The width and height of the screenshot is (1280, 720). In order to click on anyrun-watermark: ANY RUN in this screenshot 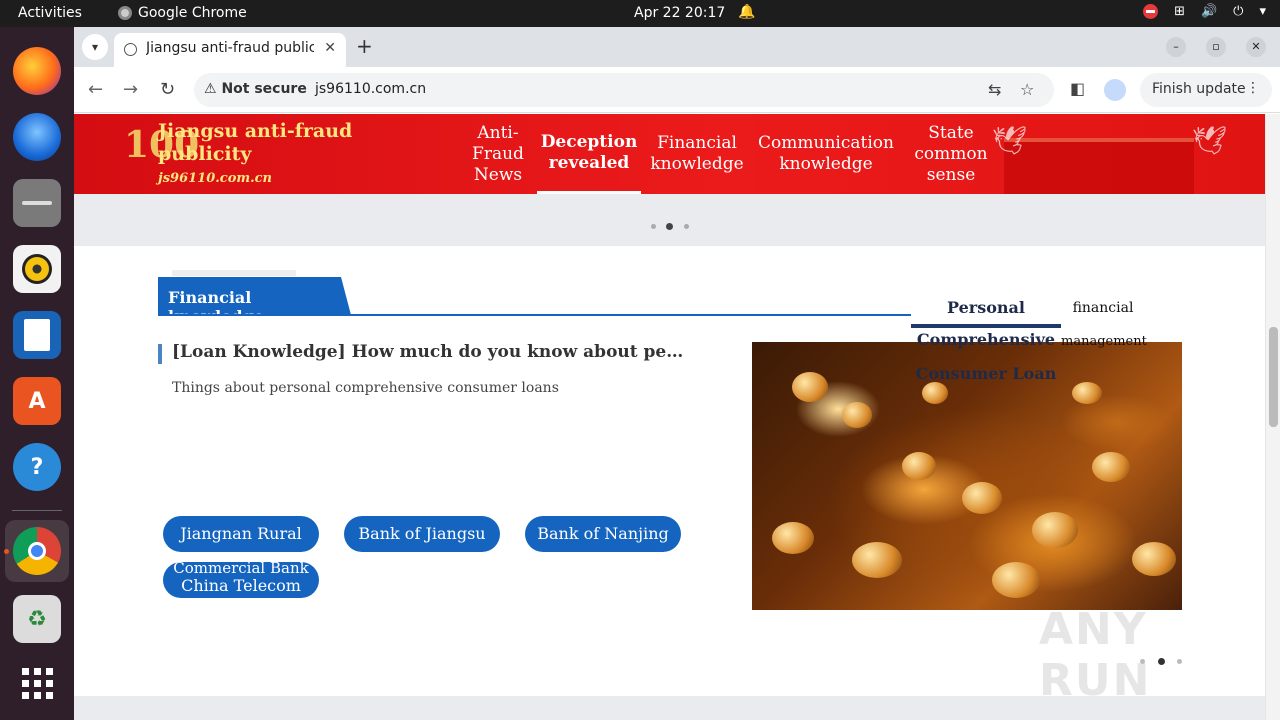, I will do `click(1095, 655)`.